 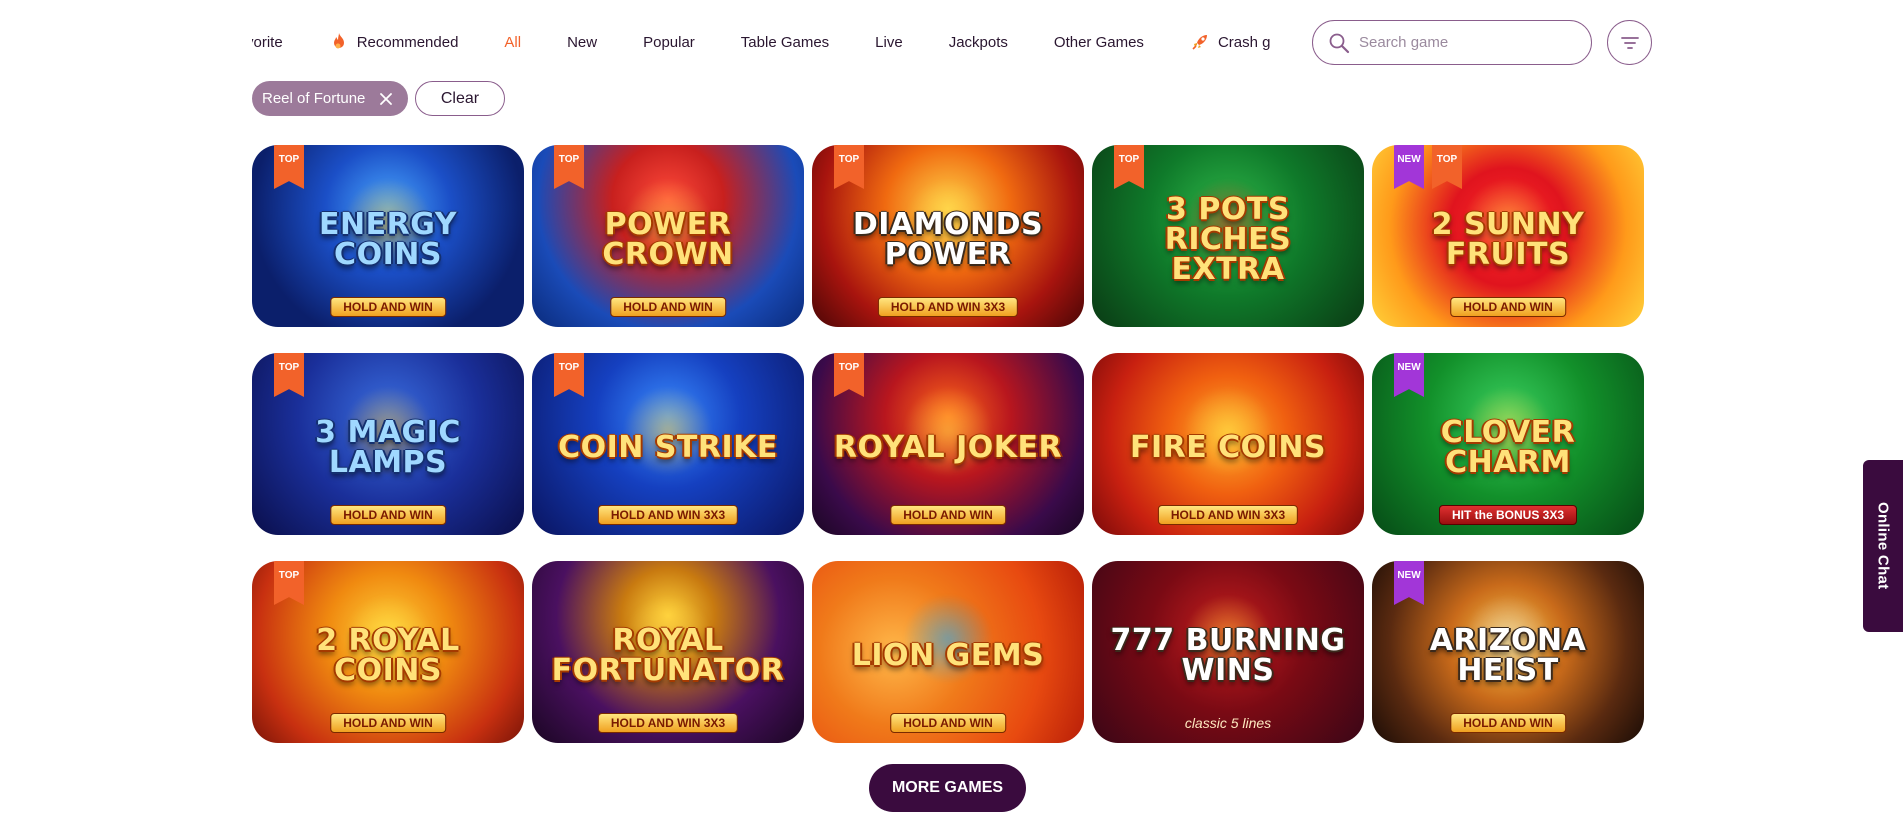 I want to click on game-tile: Lion Gems HOLD AND WIN, so click(x=948, y=652).